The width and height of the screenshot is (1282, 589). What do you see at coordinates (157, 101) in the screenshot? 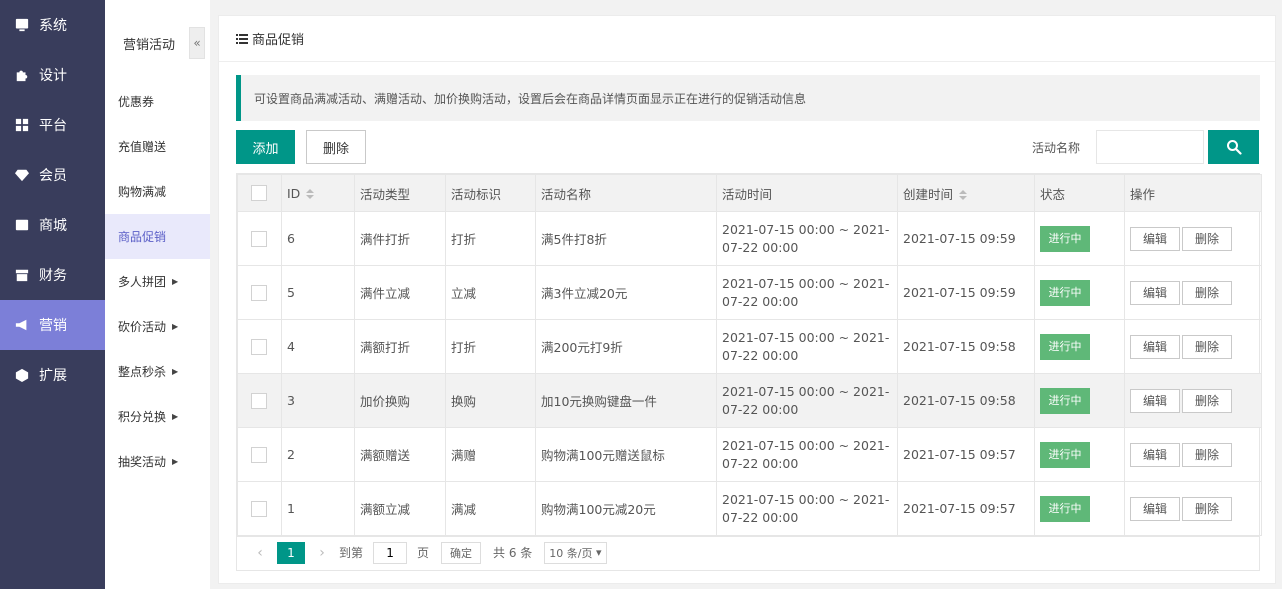
I see `submenu-item-0: 优惠券` at bounding box center [157, 101].